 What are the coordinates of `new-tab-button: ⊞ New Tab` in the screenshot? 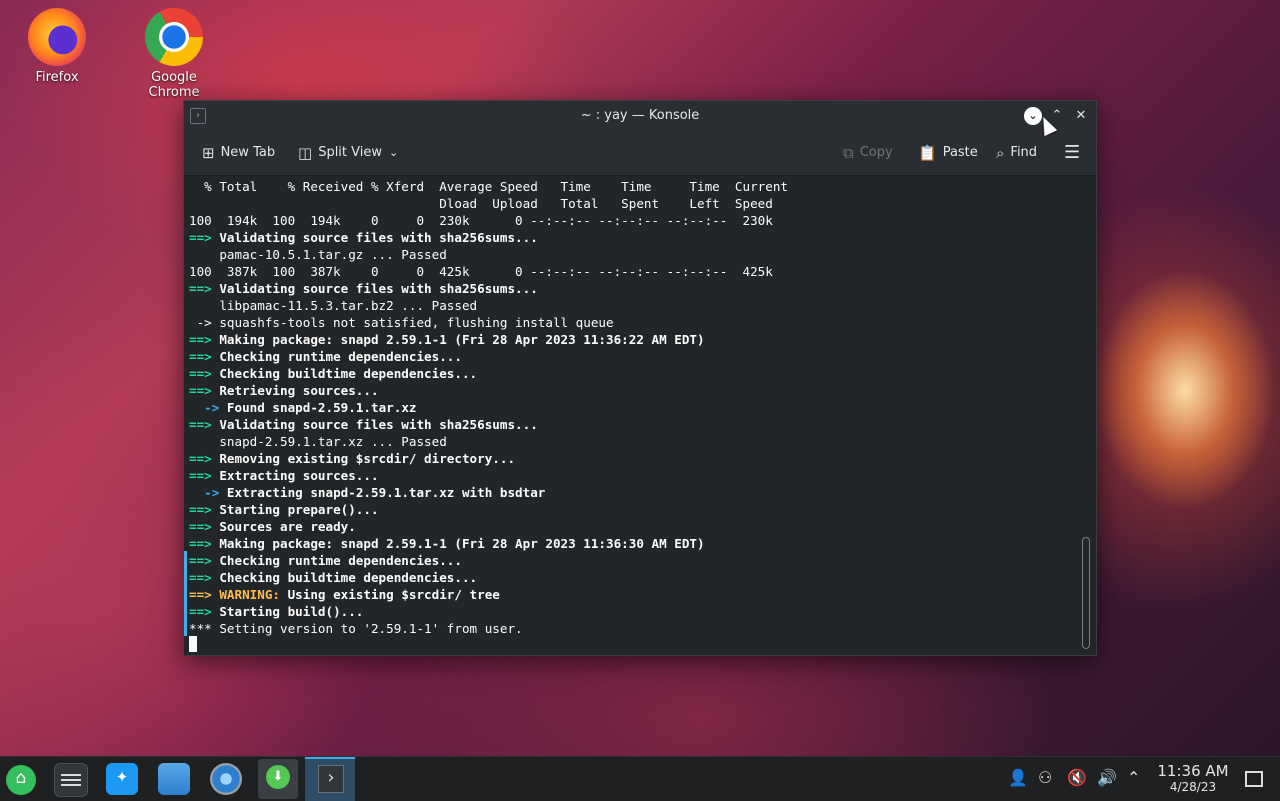 It's located at (238, 153).